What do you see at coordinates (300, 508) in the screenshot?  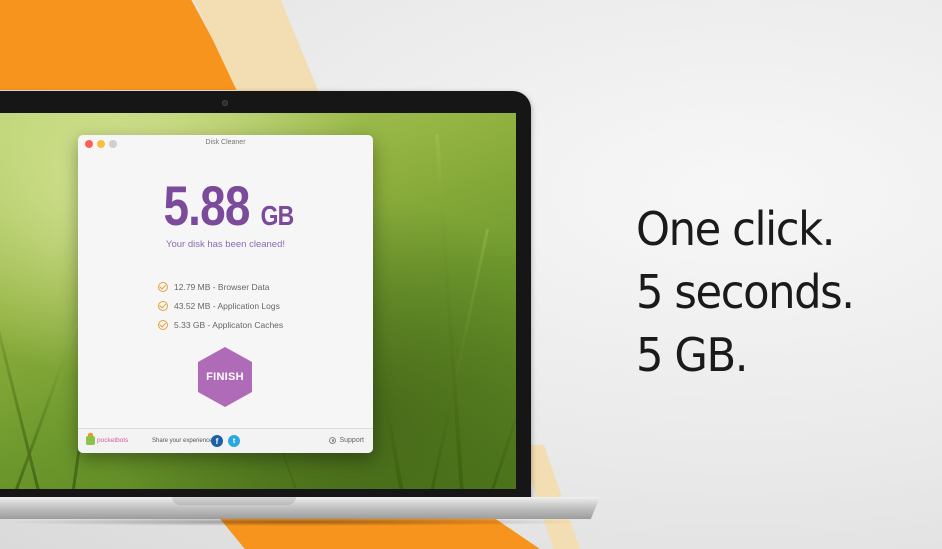 I see `laptop-base` at bounding box center [300, 508].